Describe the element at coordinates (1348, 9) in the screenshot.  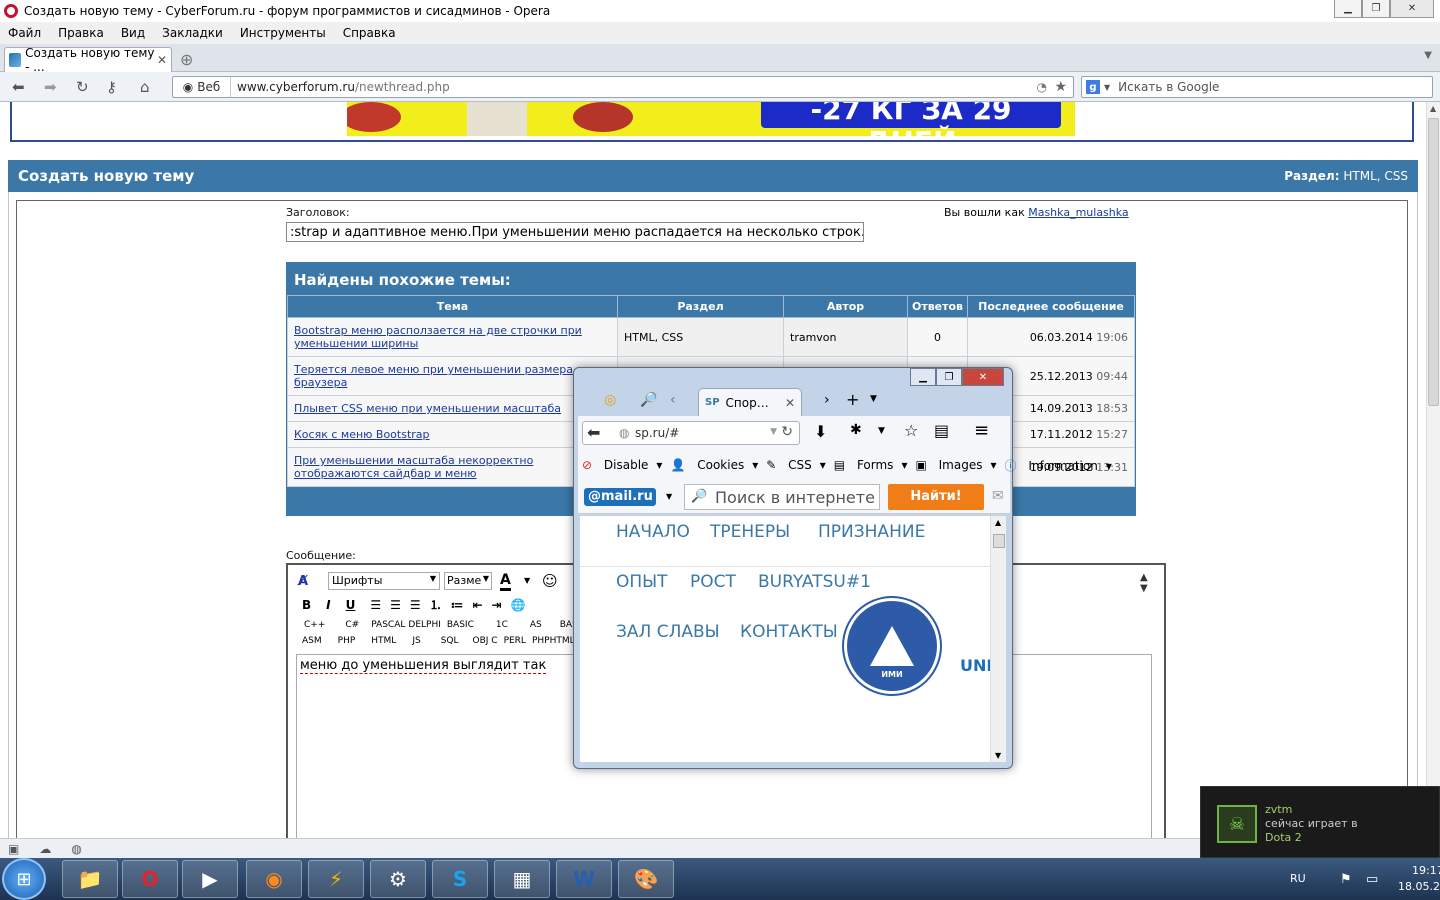
I see `minimize-button: ▁` at that location.